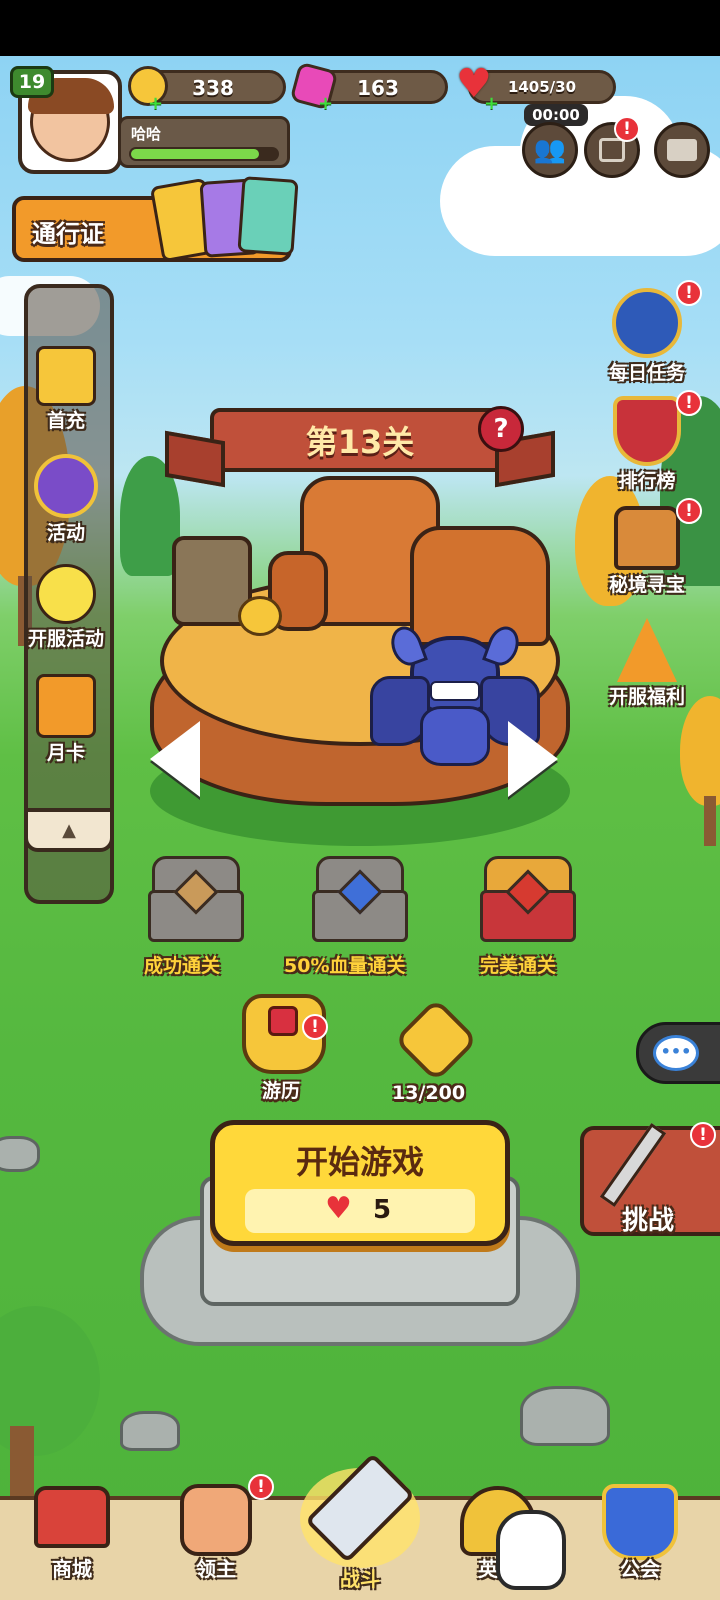 The image size is (720, 1600). What do you see at coordinates (195, 154) in the screenshot?
I see `exp-fill` at bounding box center [195, 154].